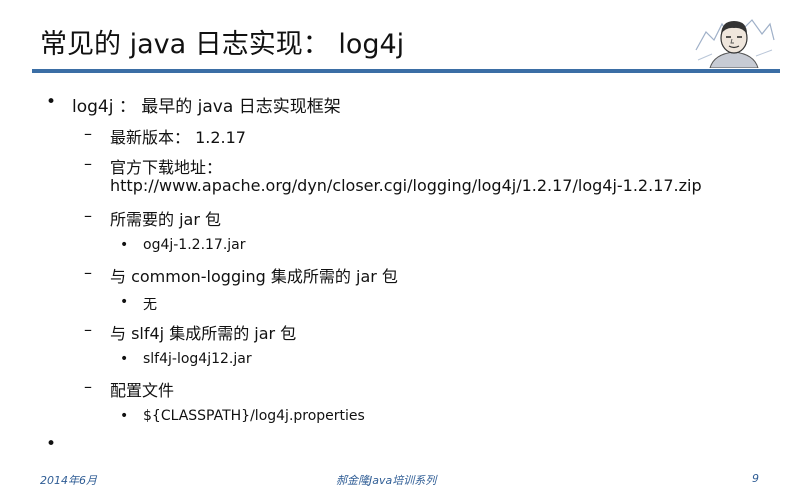 This screenshot has height=500, width=800. What do you see at coordinates (150, 305) in the screenshot?
I see `item-common-logging-jar: 无` at bounding box center [150, 305].